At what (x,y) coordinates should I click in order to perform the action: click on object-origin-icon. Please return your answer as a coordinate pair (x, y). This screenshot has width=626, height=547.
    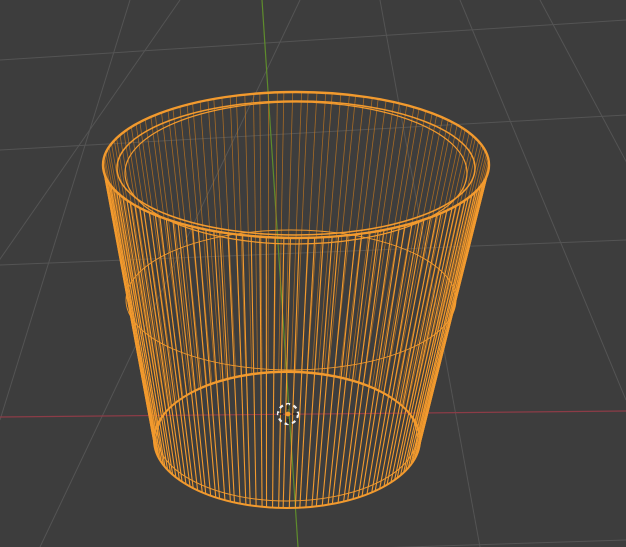
    Looking at the image, I should click on (288, 414).